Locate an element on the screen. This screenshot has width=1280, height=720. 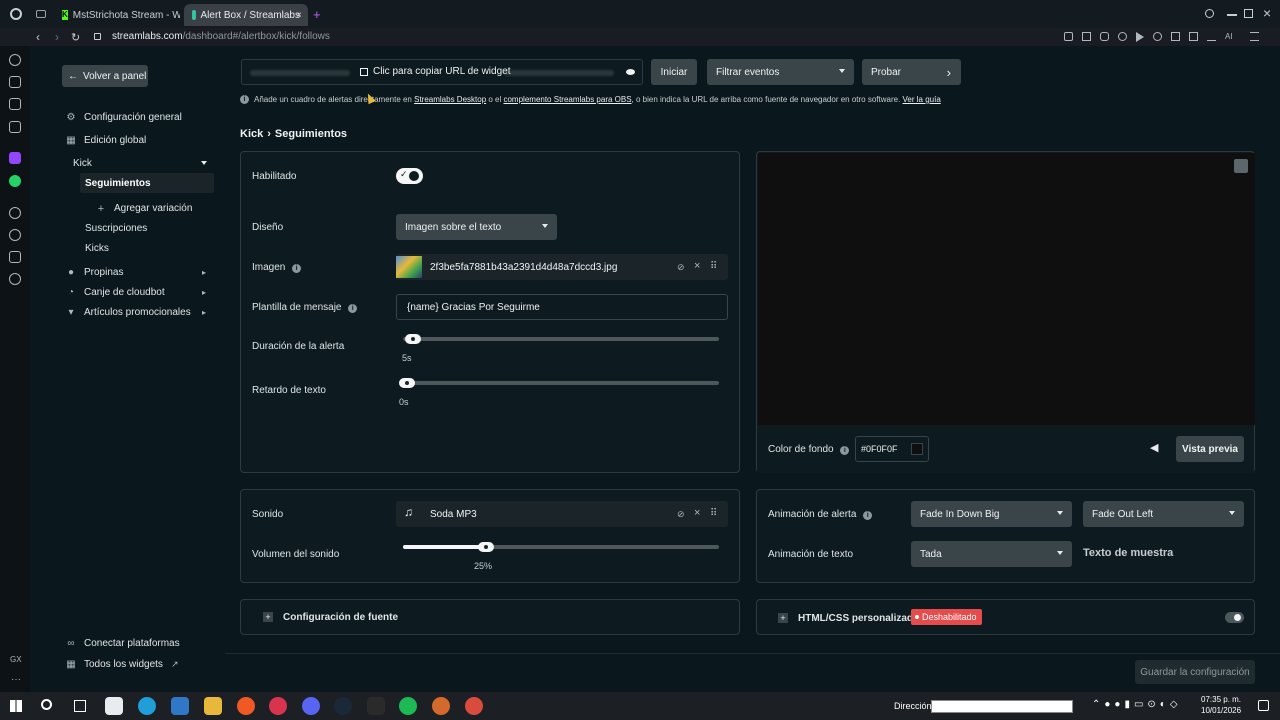
duration-slider-track is located at coordinates (561, 339).